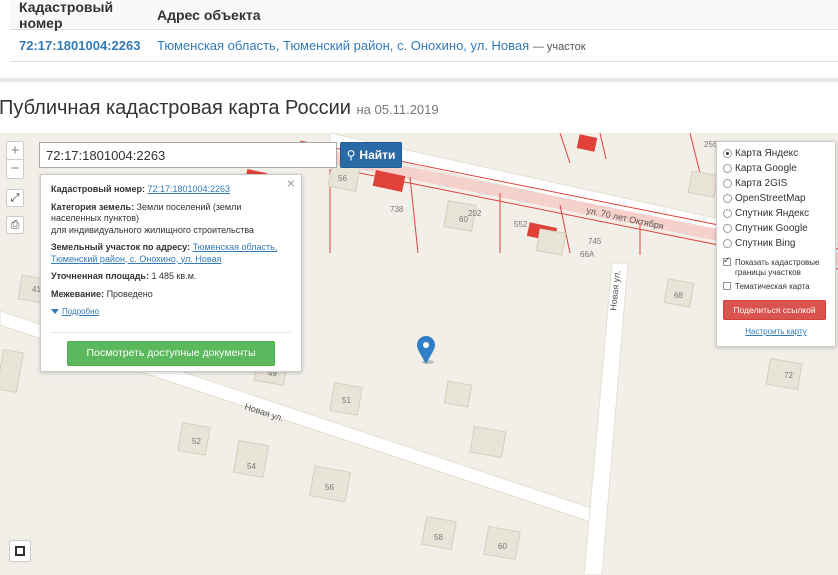 This screenshot has width=838, height=575. Describe the element at coordinates (397, 109) in the screenshot. I see `page-title-date: на 05.11.2019` at that location.